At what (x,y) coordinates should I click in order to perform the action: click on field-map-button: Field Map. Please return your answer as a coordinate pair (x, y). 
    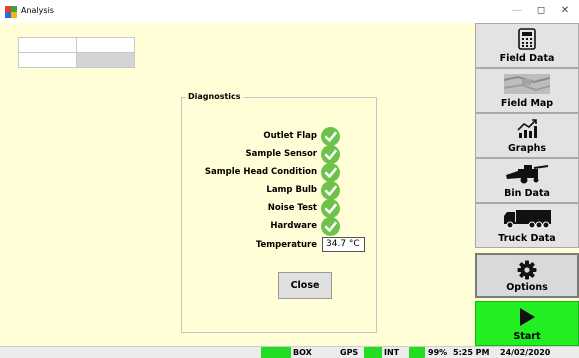
    Looking at the image, I should click on (527, 90).